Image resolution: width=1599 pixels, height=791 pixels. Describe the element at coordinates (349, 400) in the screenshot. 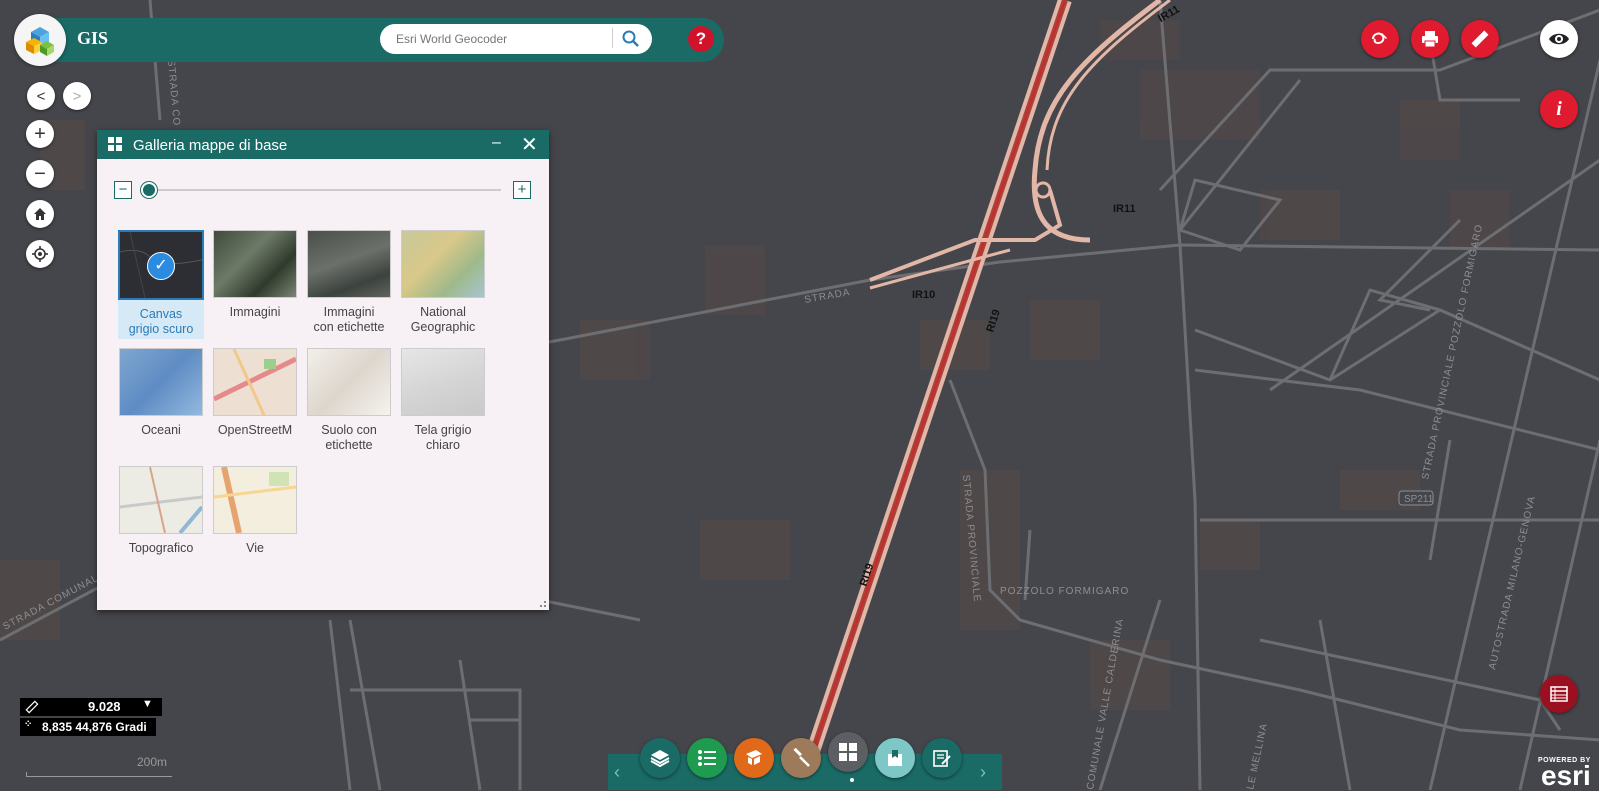

I see `basemap-tile-terrain: Suolo con etichette` at that location.